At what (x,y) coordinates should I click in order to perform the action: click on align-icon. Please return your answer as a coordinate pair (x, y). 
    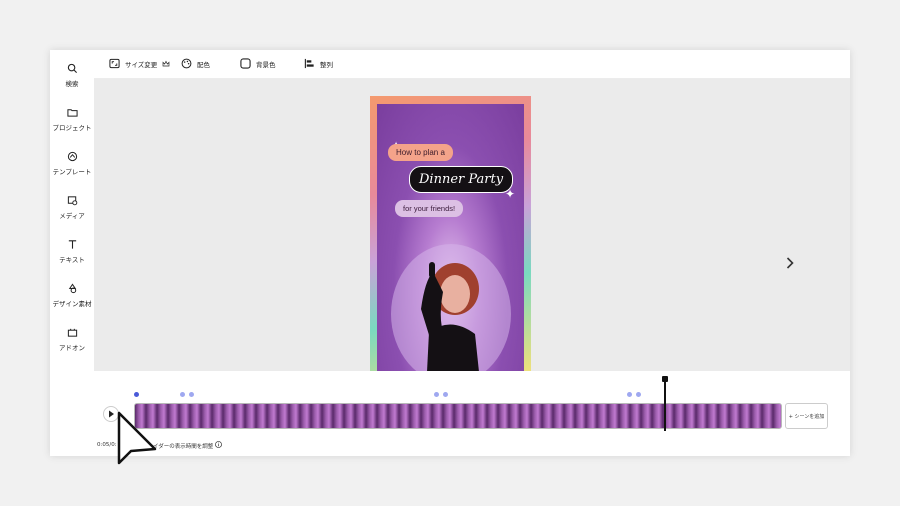
    Looking at the image, I should click on (309, 63).